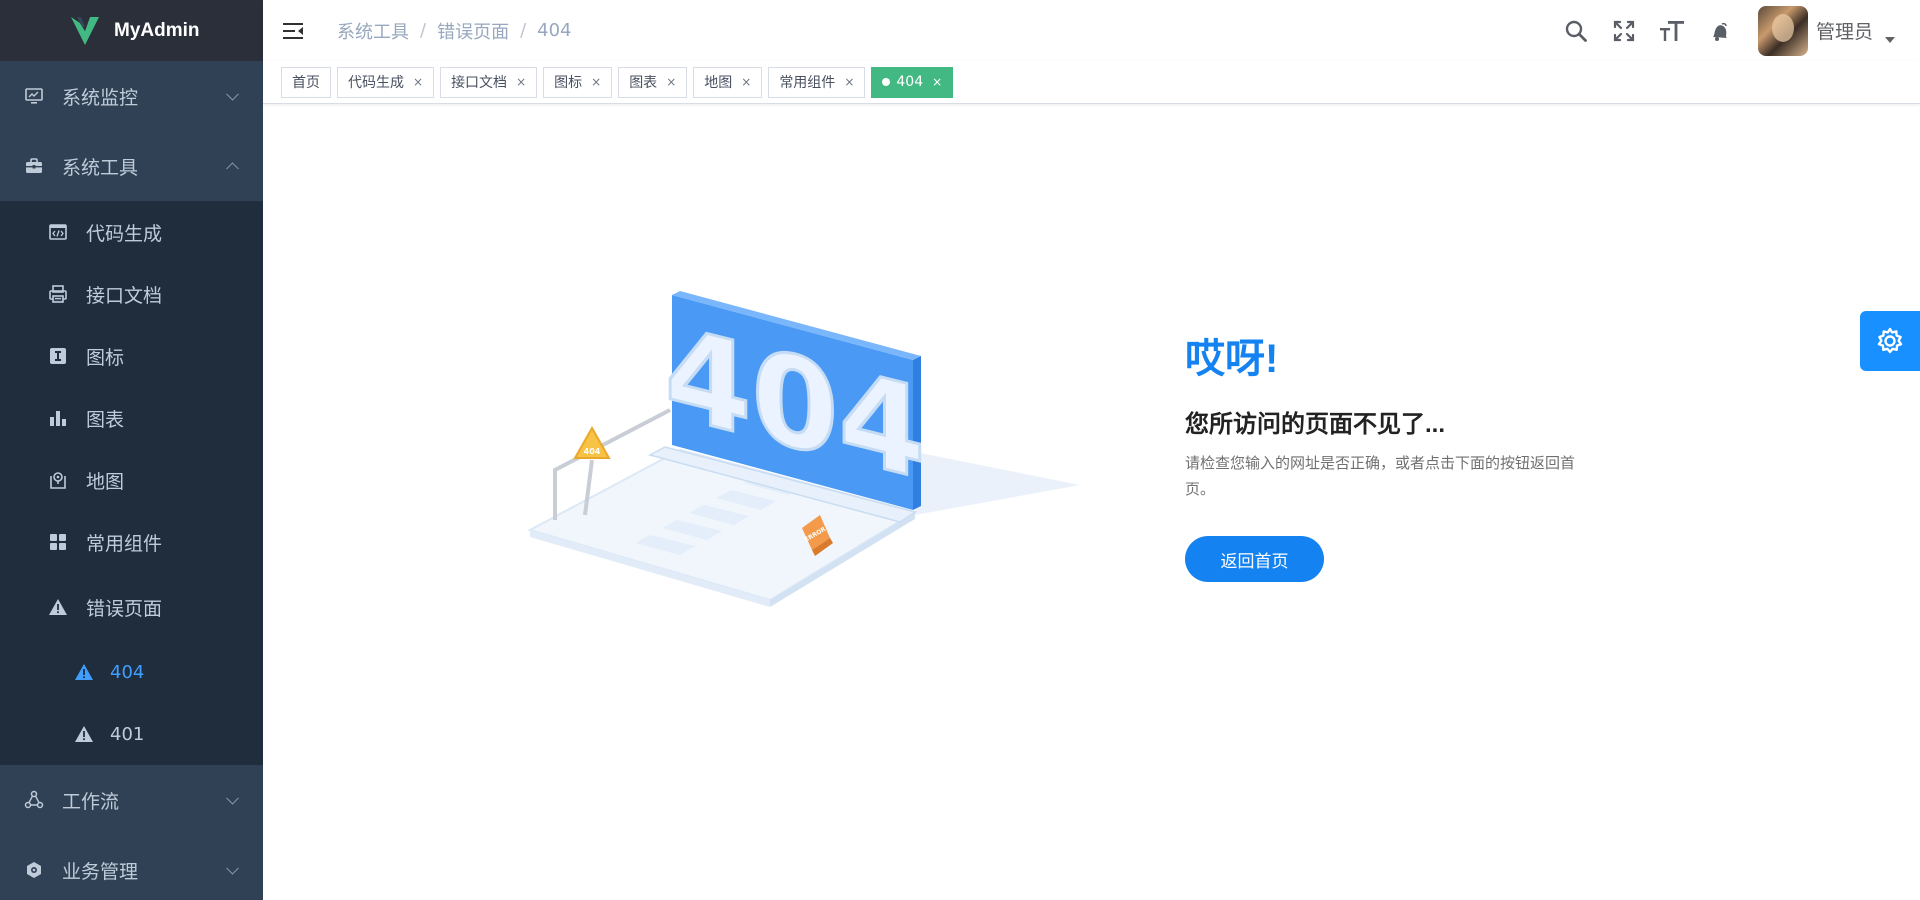 The width and height of the screenshot is (1920, 900). What do you see at coordinates (105, 481) in the screenshot?
I see `sidebar-item-label: 地图` at bounding box center [105, 481].